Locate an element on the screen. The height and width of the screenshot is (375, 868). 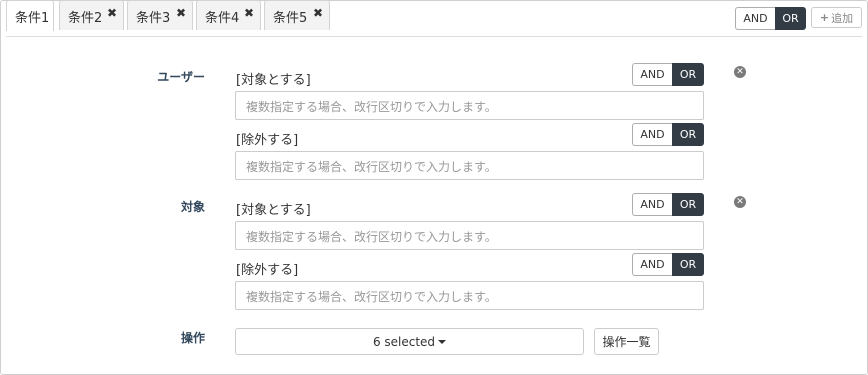
tab-label: 条件1 is located at coordinates (32, 18).